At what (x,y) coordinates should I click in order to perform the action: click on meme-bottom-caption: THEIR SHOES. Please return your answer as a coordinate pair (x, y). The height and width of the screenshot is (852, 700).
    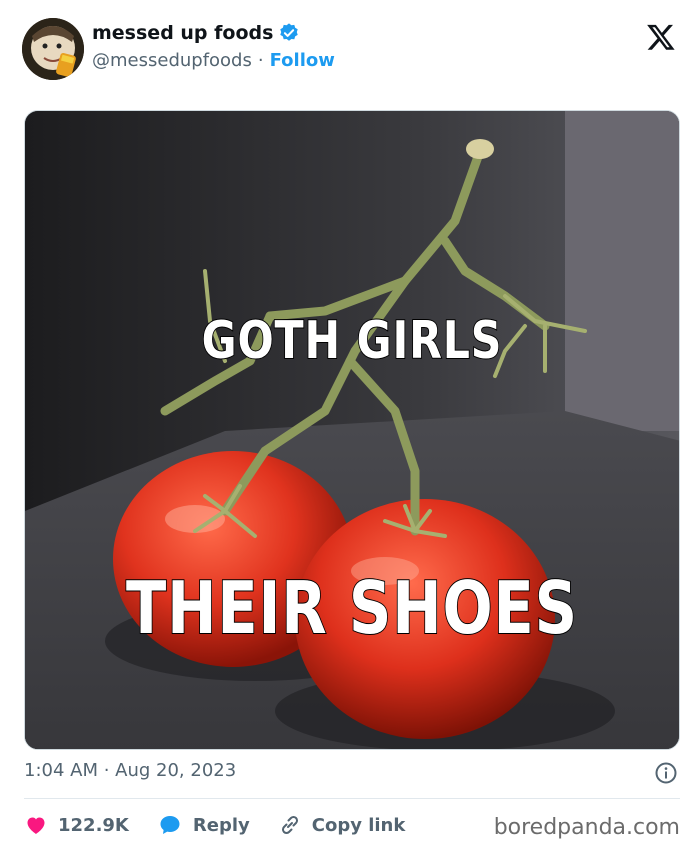
    Looking at the image, I should click on (351, 608).